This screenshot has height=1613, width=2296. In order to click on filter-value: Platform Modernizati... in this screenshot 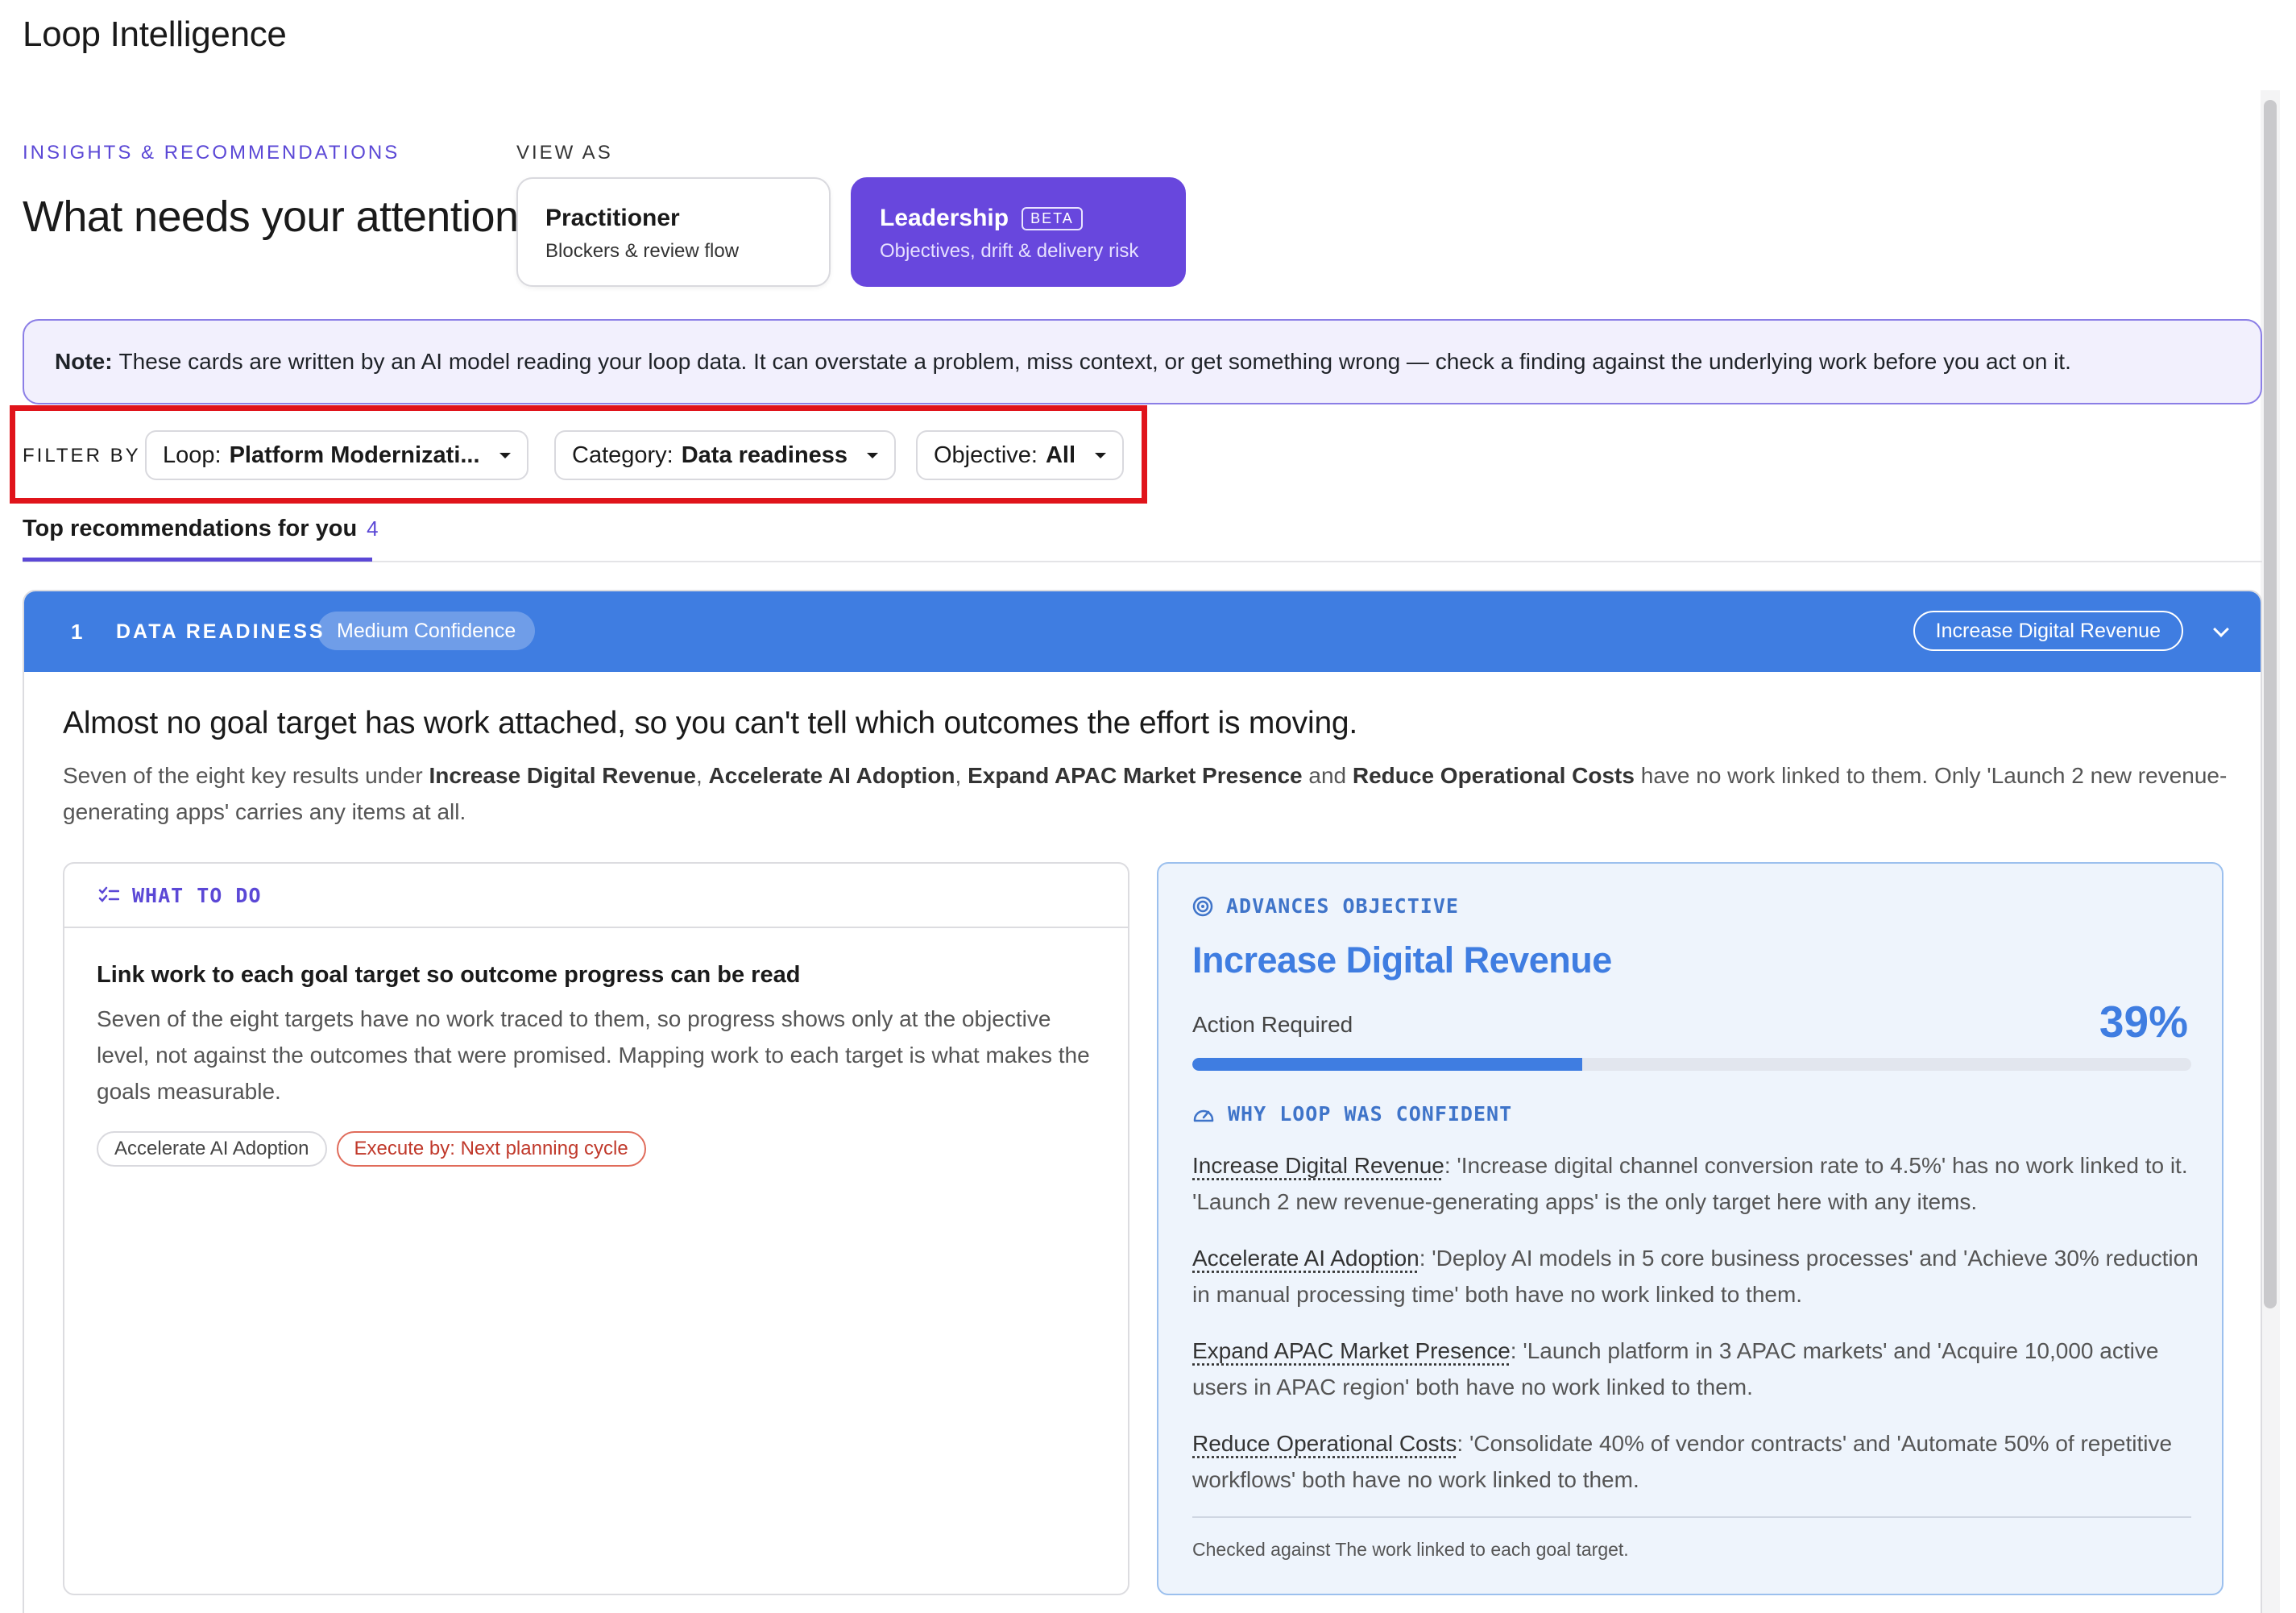, I will do `click(354, 455)`.